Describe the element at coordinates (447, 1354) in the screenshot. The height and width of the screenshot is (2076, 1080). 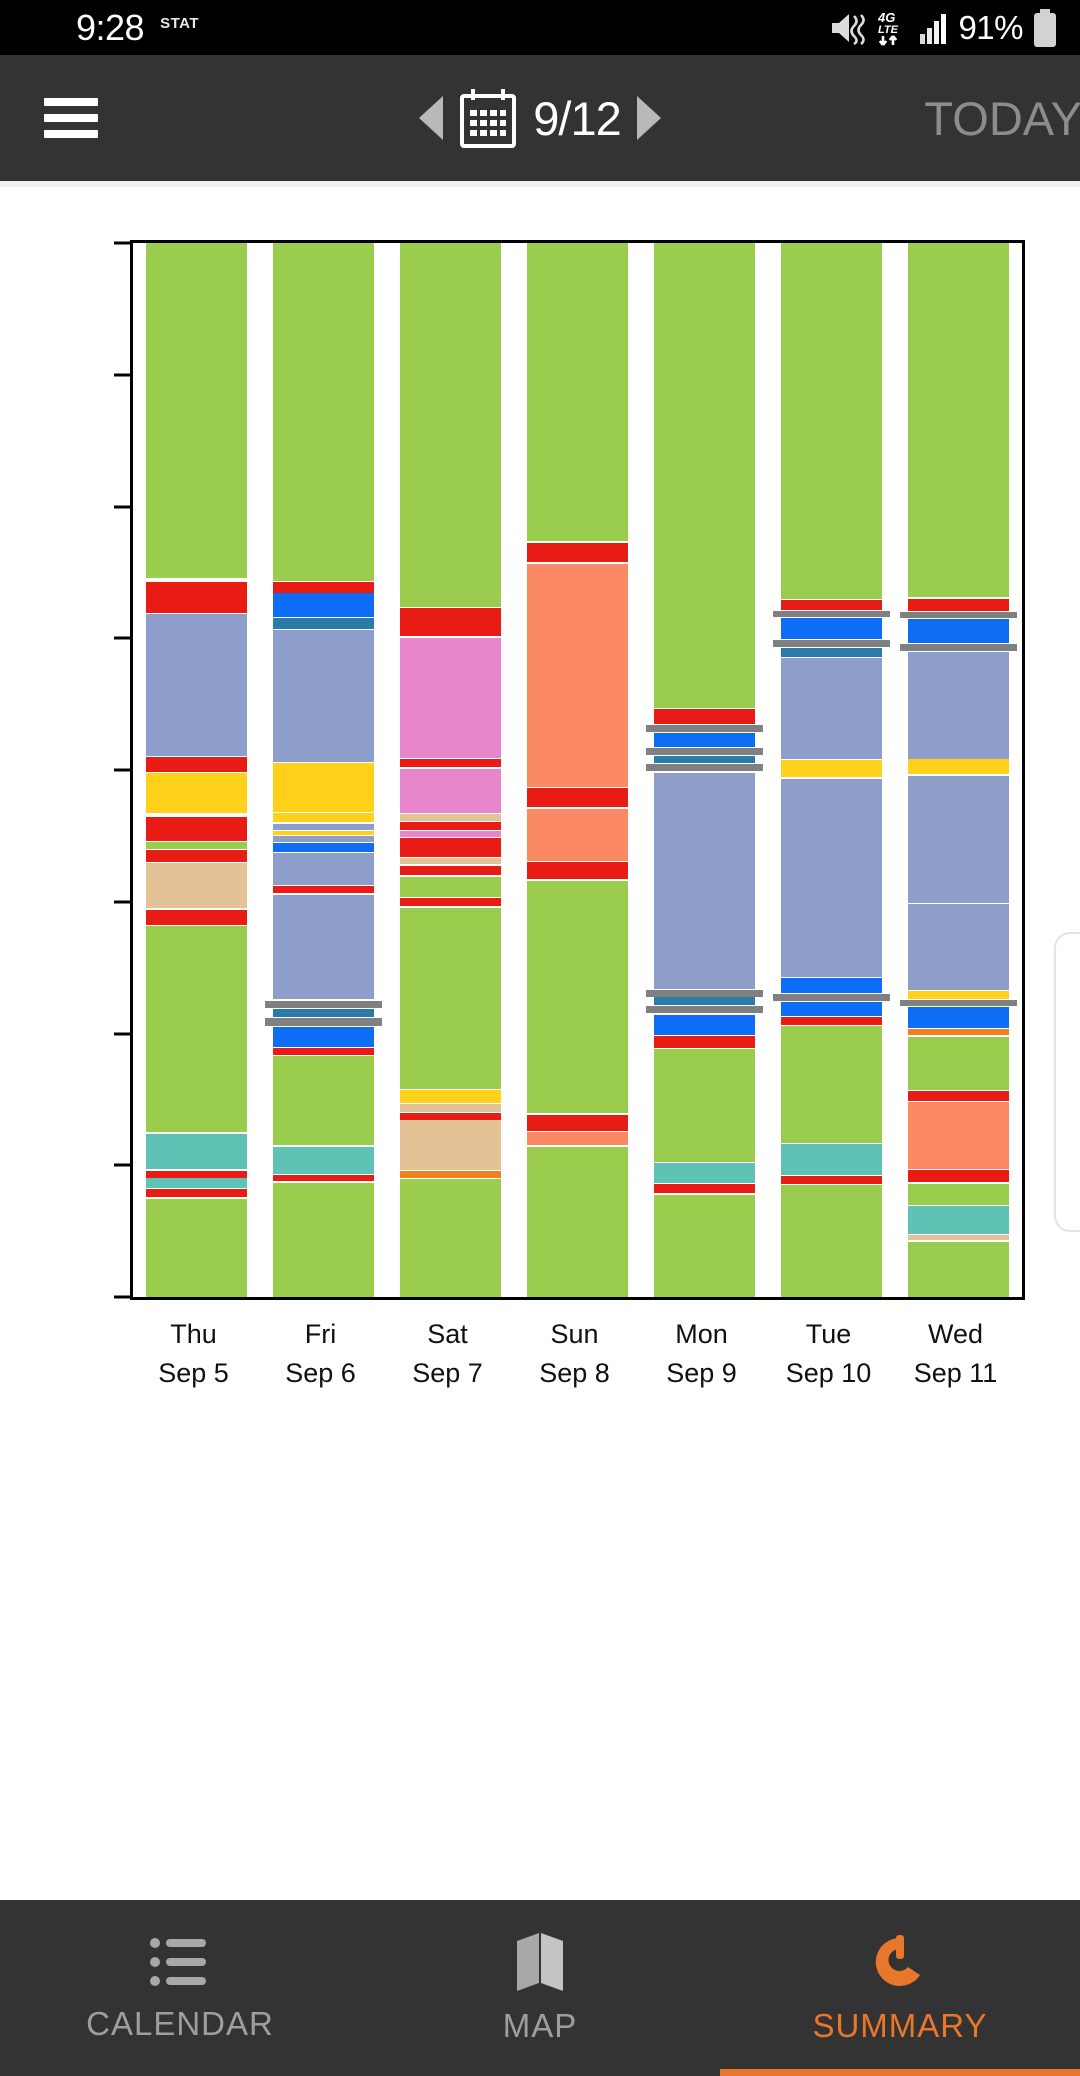
I see `x-axis-tick-label: Sat Sep 7` at that location.